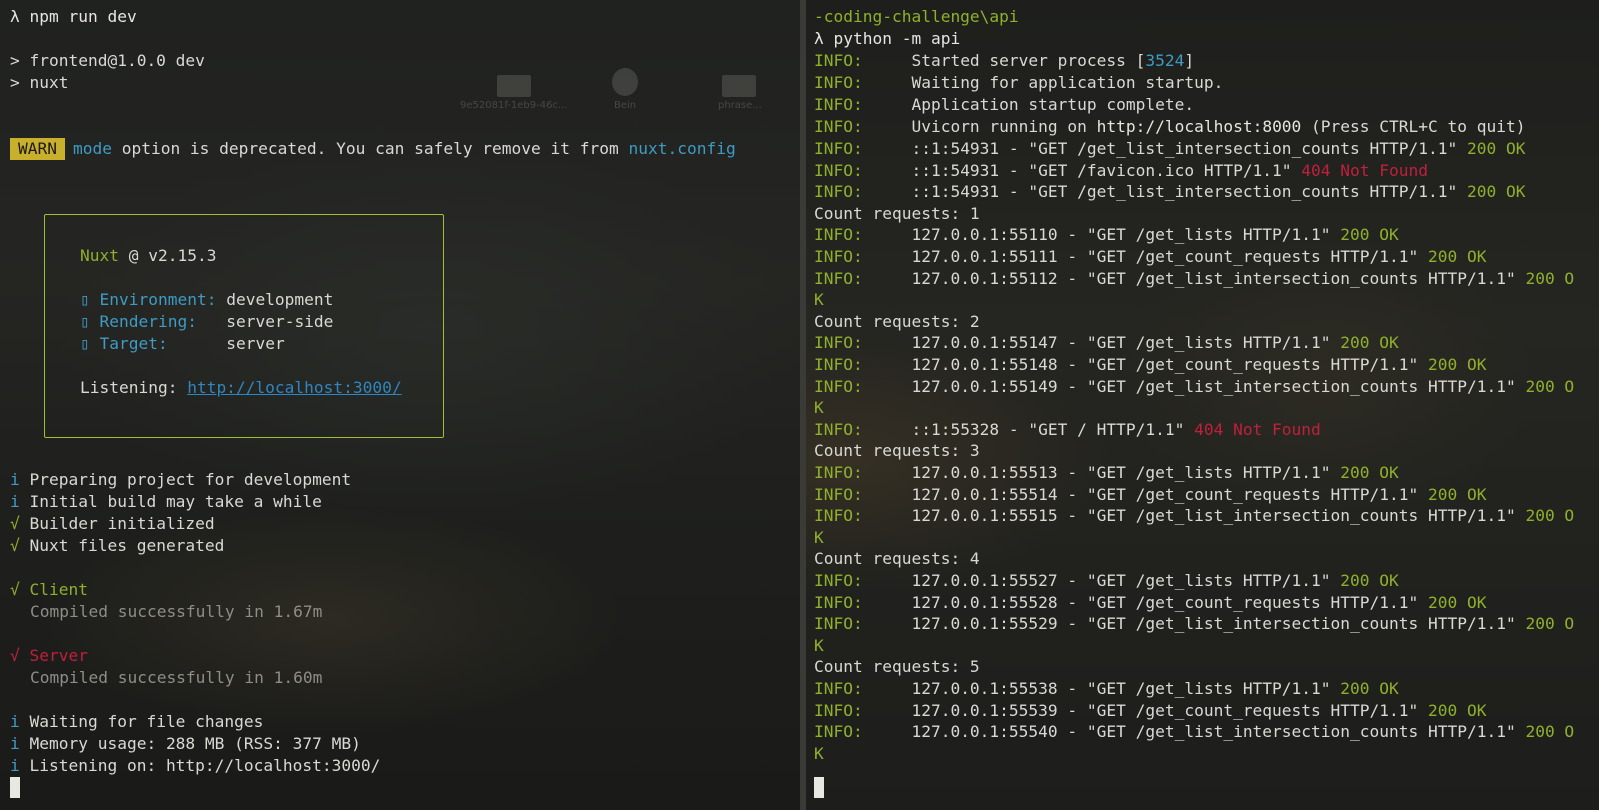 This screenshot has width=1599, height=810. What do you see at coordinates (1004, 61) in the screenshot?
I see `log-line: INFO: Started server process [3524]` at bounding box center [1004, 61].